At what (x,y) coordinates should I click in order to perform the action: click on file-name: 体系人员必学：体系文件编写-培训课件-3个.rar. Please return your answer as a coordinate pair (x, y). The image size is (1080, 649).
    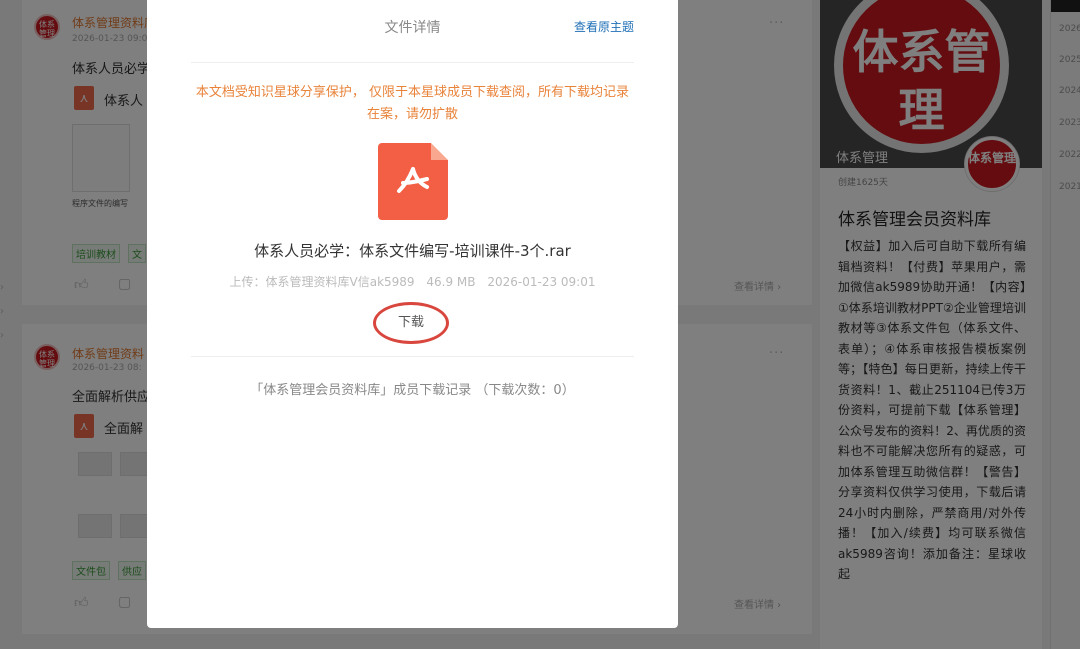
    Looking at the image, I should click on (412, 251).